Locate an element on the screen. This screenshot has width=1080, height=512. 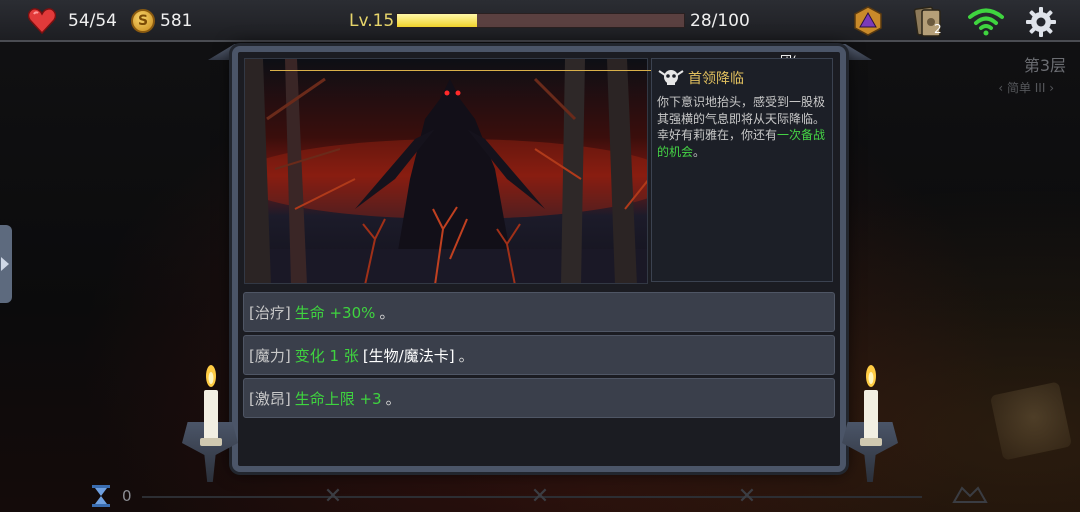
option-extra: [生物/魔法卡] is located at coordinates (408, 355).